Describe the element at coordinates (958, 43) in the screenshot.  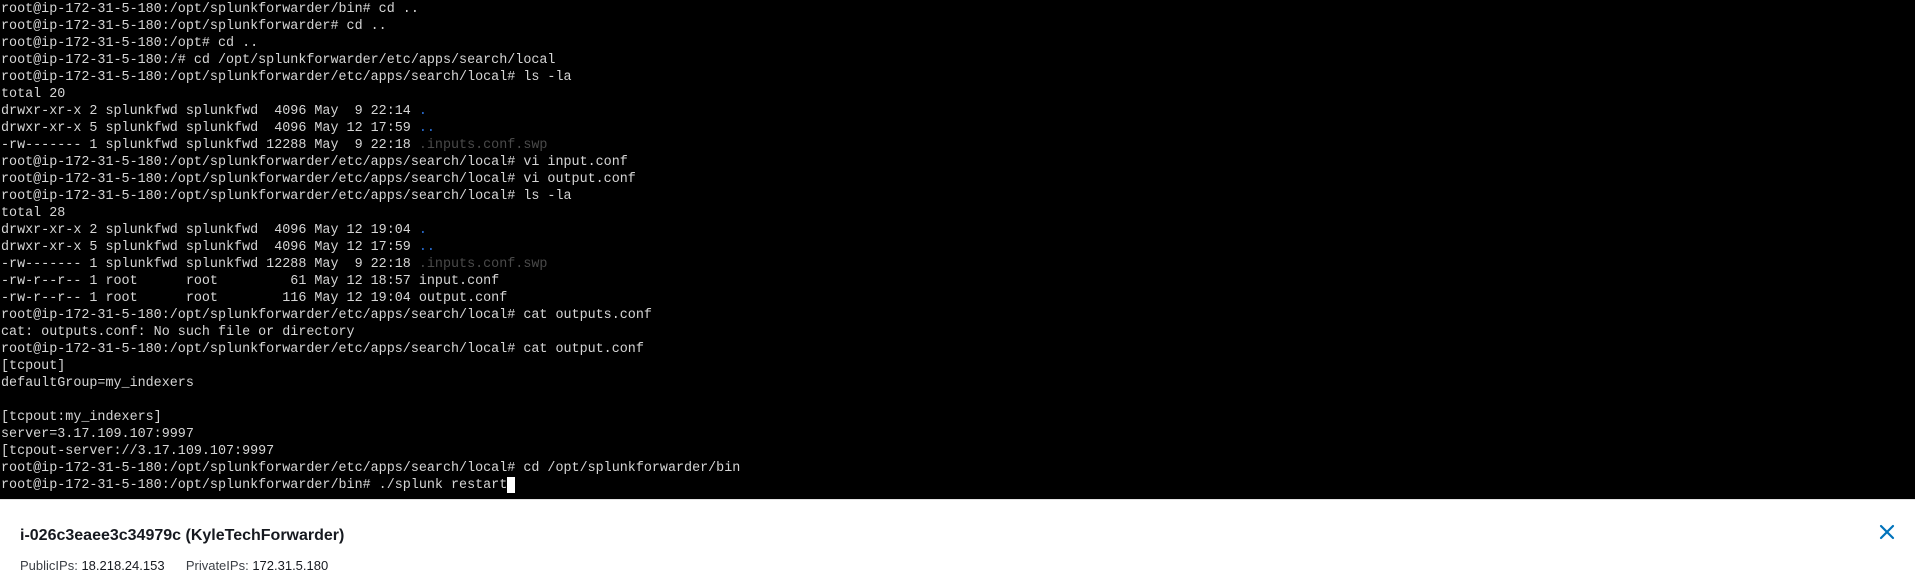
I see `terminal-line: root@ip-172-31-5-180:/opt# cd ..` at that location.